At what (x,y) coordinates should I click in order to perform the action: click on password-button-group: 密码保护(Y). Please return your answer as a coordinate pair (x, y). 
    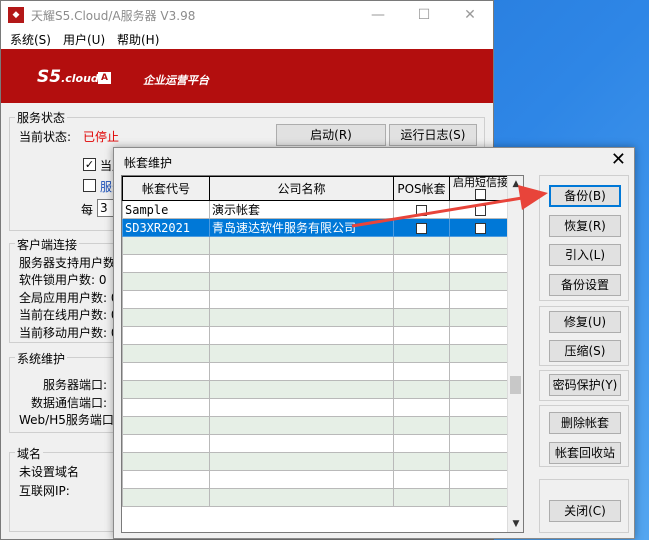
    Looking at the image, I should click on (584, 385).